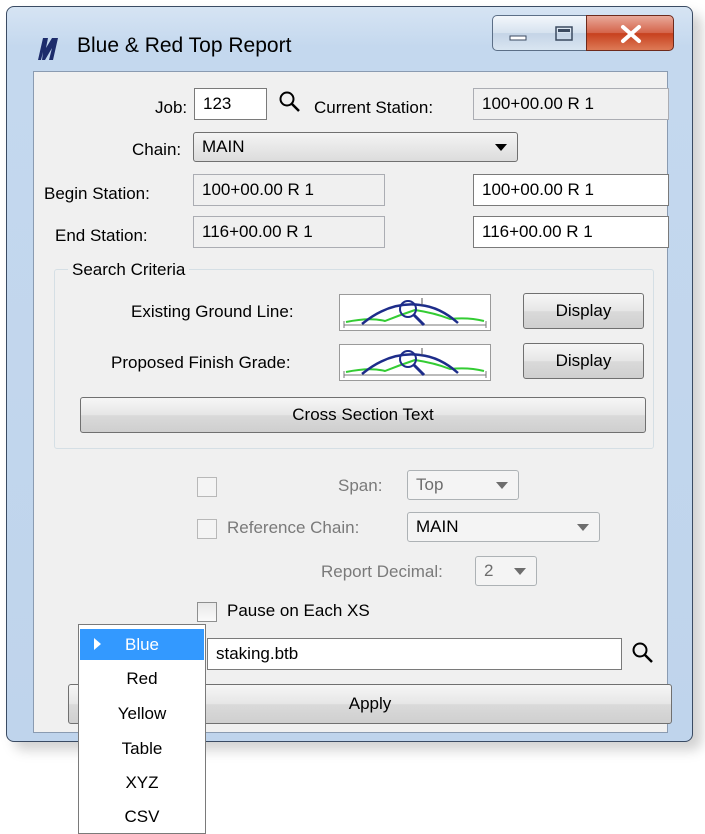 Image resolution: width=705 pixels, height=834 pixels. What do you see at coordinates (363, 415) in the screenshot?
I see `cross-section-text-button: Cross Section Text` at bounding box center [363, 415].